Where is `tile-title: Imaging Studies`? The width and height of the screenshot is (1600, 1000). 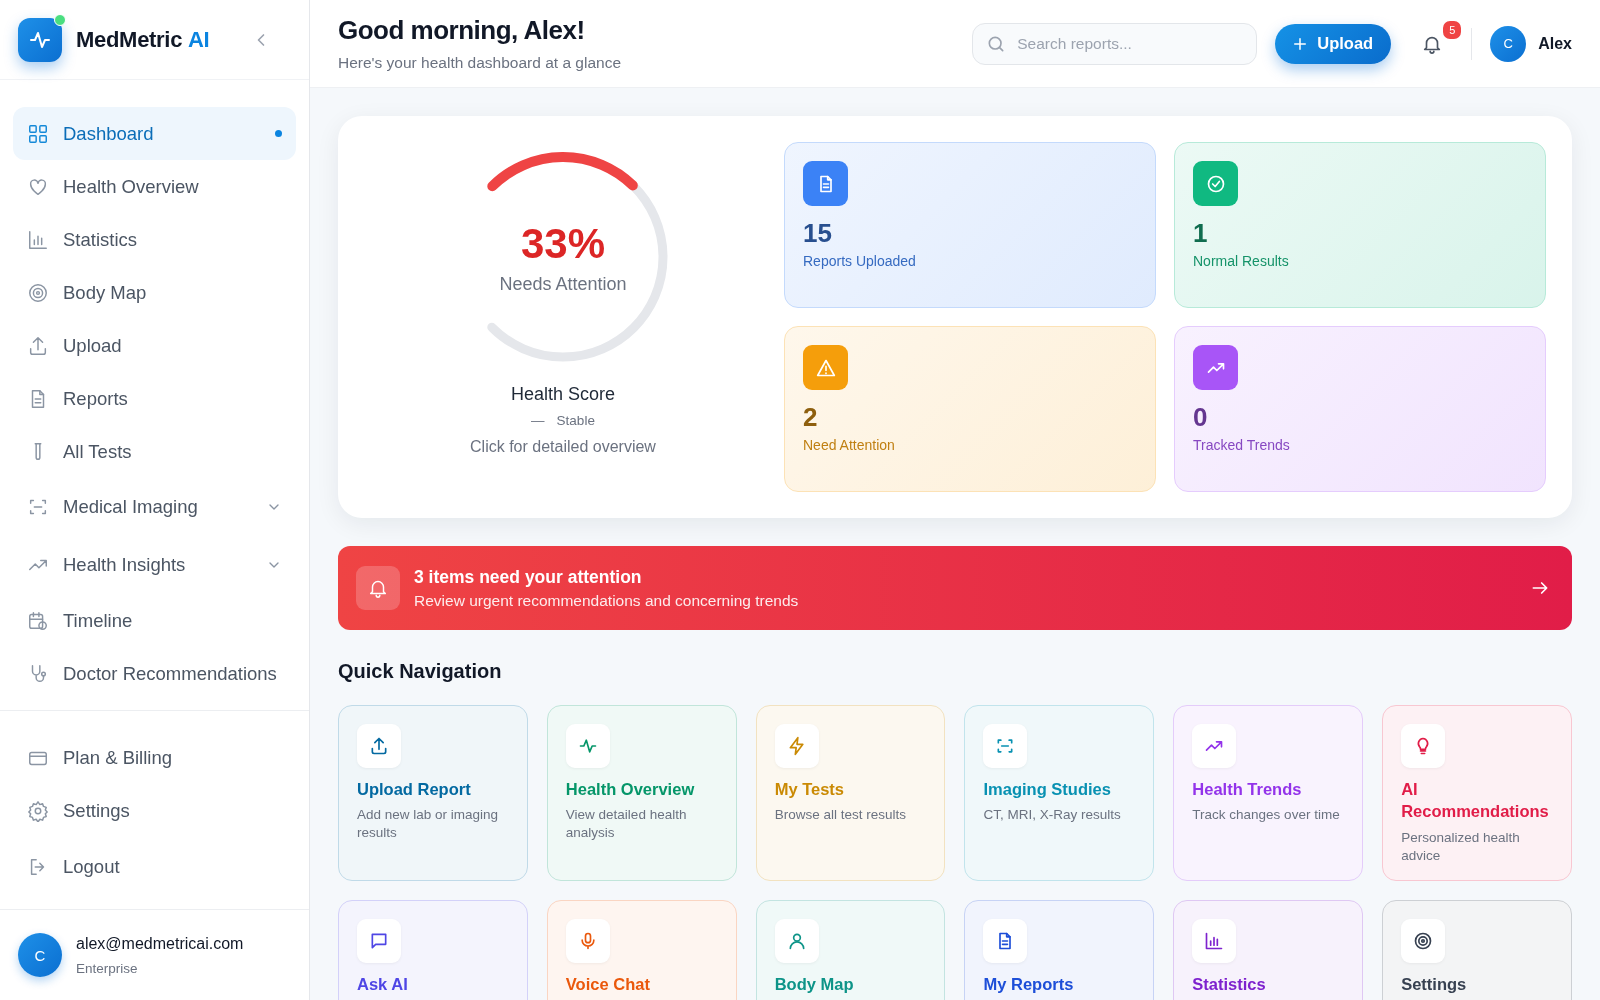
tile-title: Imaging Studies is located at coordinates (1047, 789).